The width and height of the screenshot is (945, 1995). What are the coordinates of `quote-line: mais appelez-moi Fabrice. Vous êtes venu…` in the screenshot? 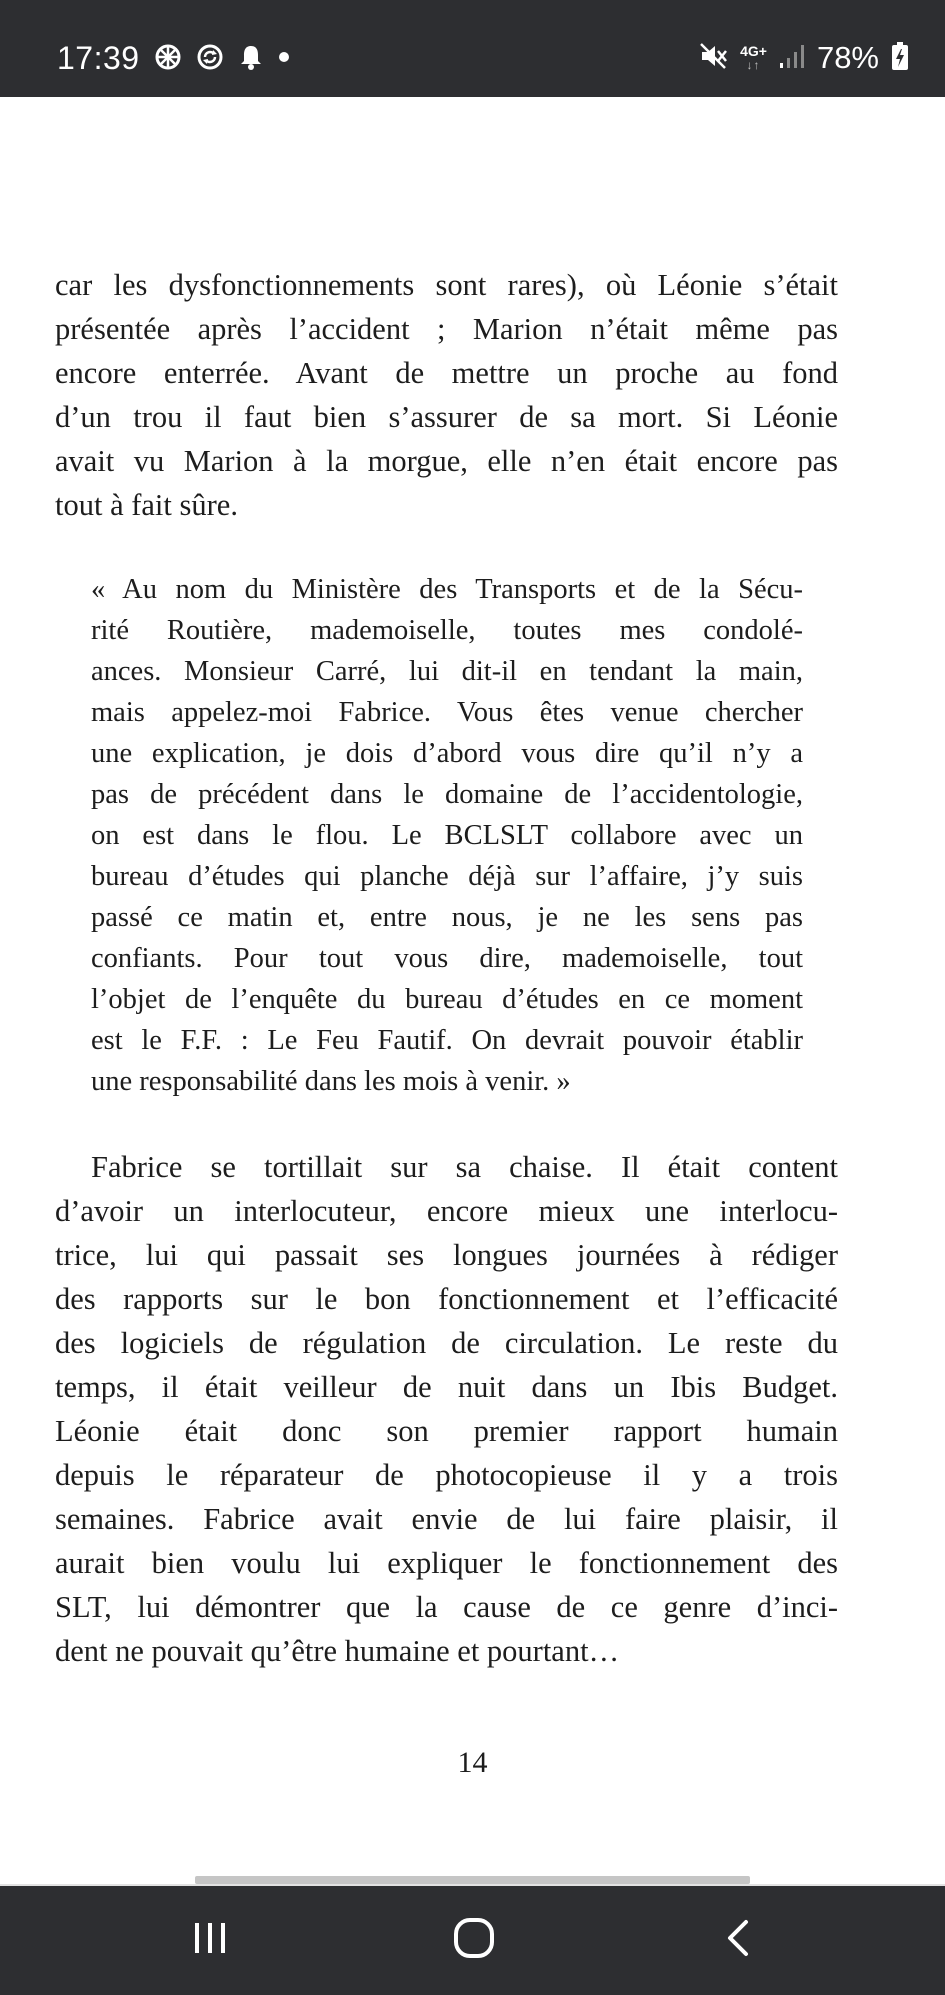 It's located at (447, 712).